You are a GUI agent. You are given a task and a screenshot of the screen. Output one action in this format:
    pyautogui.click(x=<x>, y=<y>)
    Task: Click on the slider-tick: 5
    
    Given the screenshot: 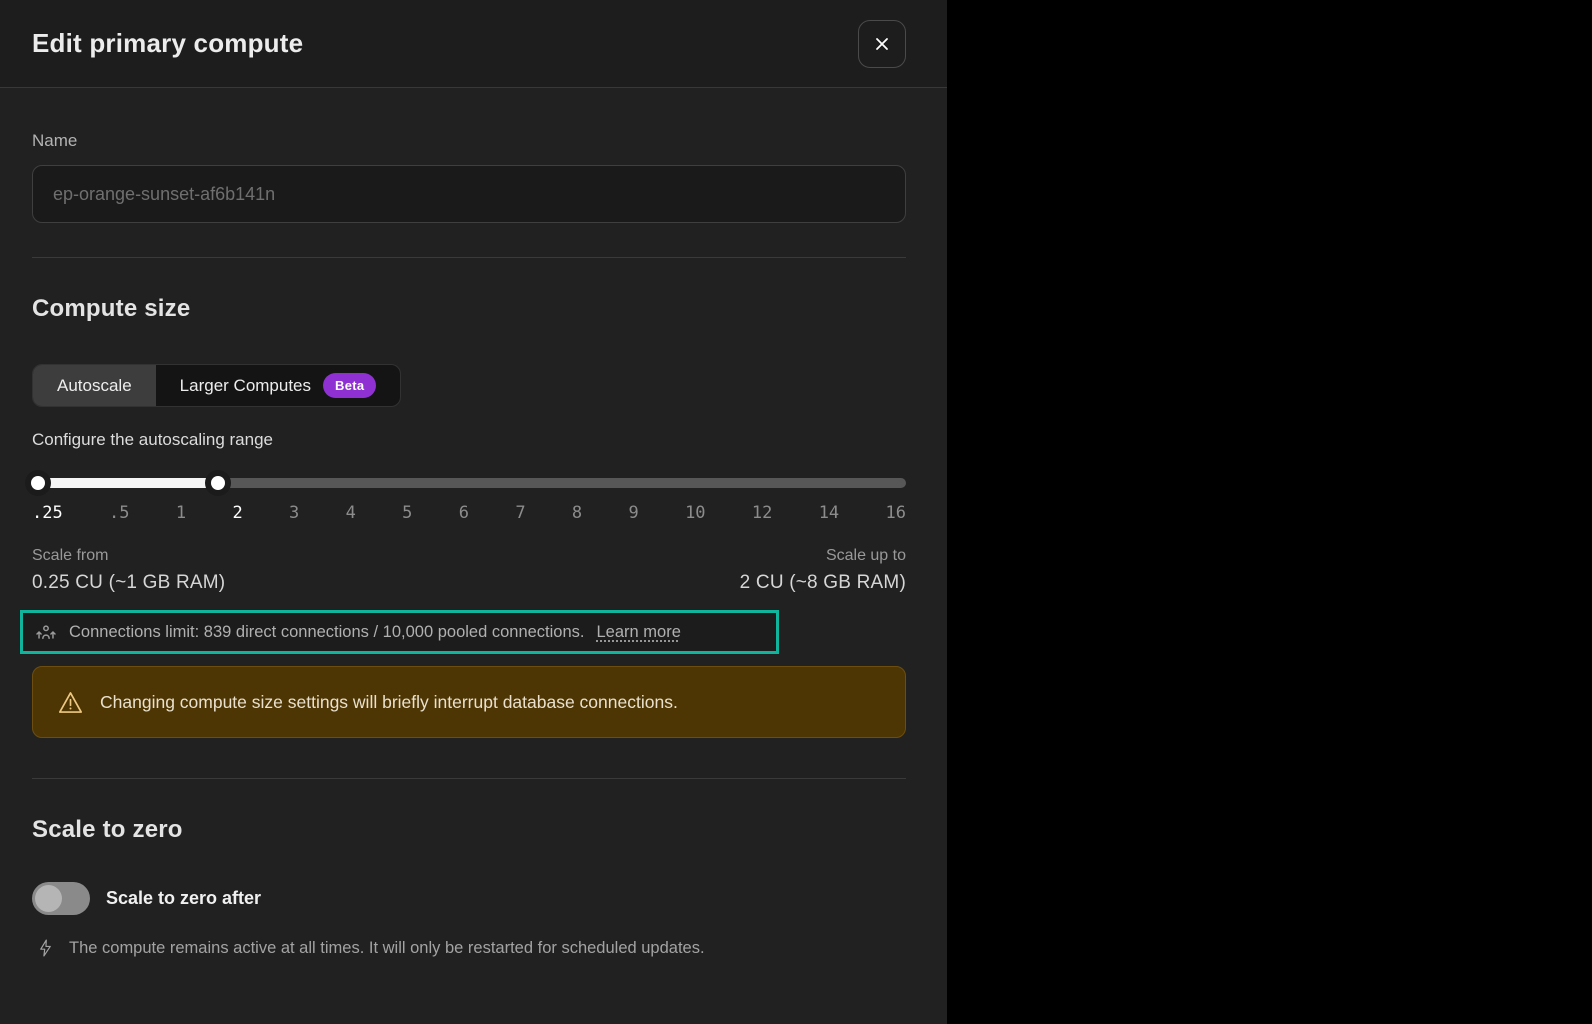 What is the action you would take?
    pyautogui.click(x=407, y=513)
    